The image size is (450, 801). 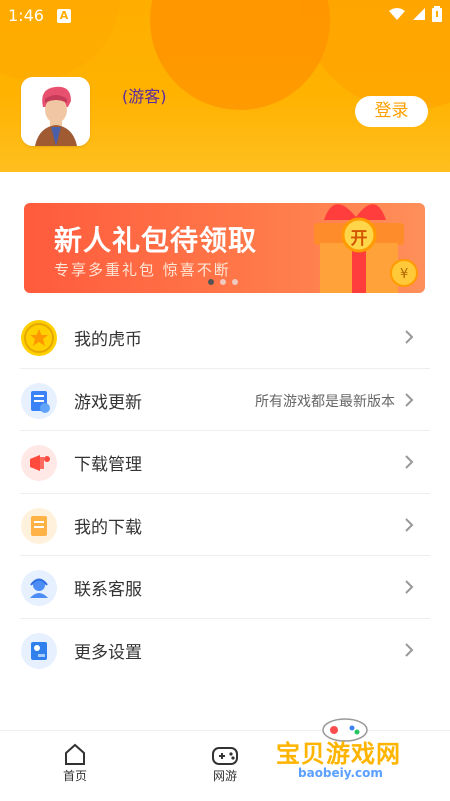 I want to click on settings-icon, so click(x=39, y=651).